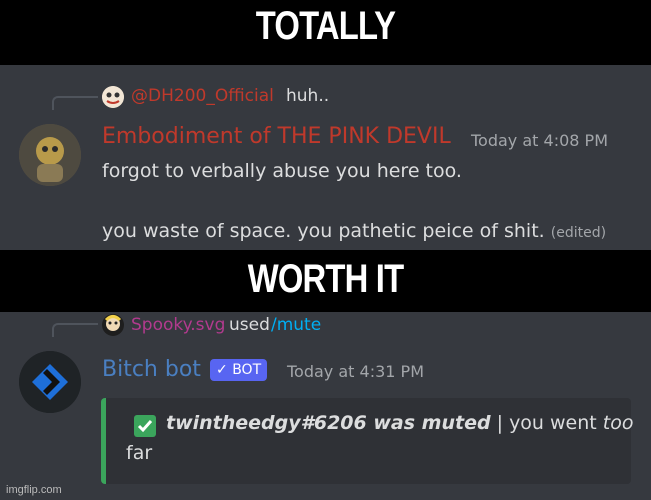 This screenshot has width=651, height=500. What do you see at coordinates (139, 453) in the screenshot?
I see `embed-text-c: far` at bounding box center [139, 453].